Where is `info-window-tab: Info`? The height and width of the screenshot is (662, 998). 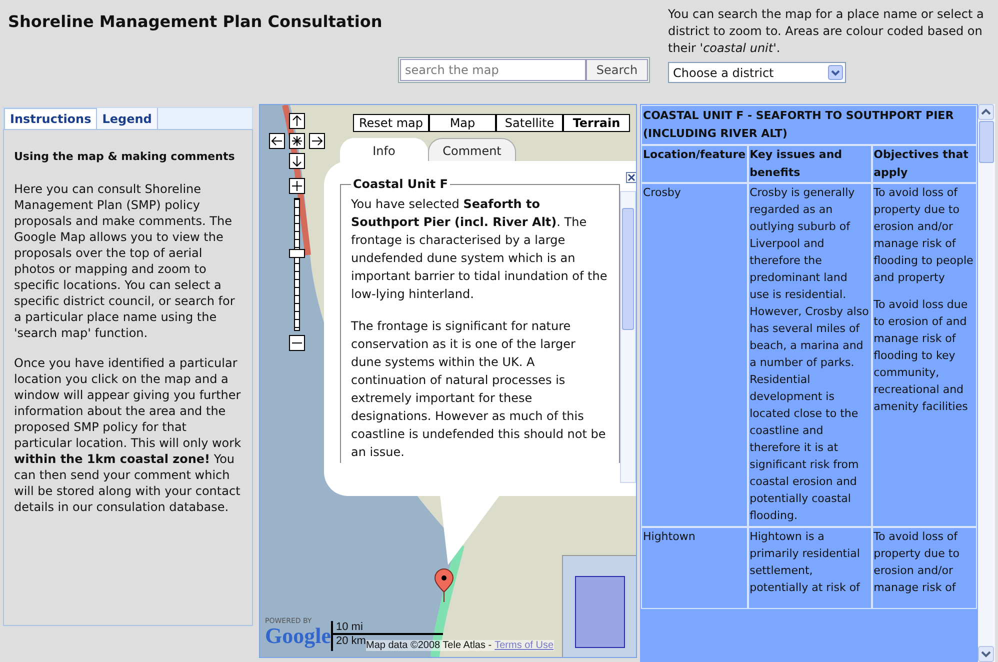 info-window-tab: Info is located at coordinates (384, 150).